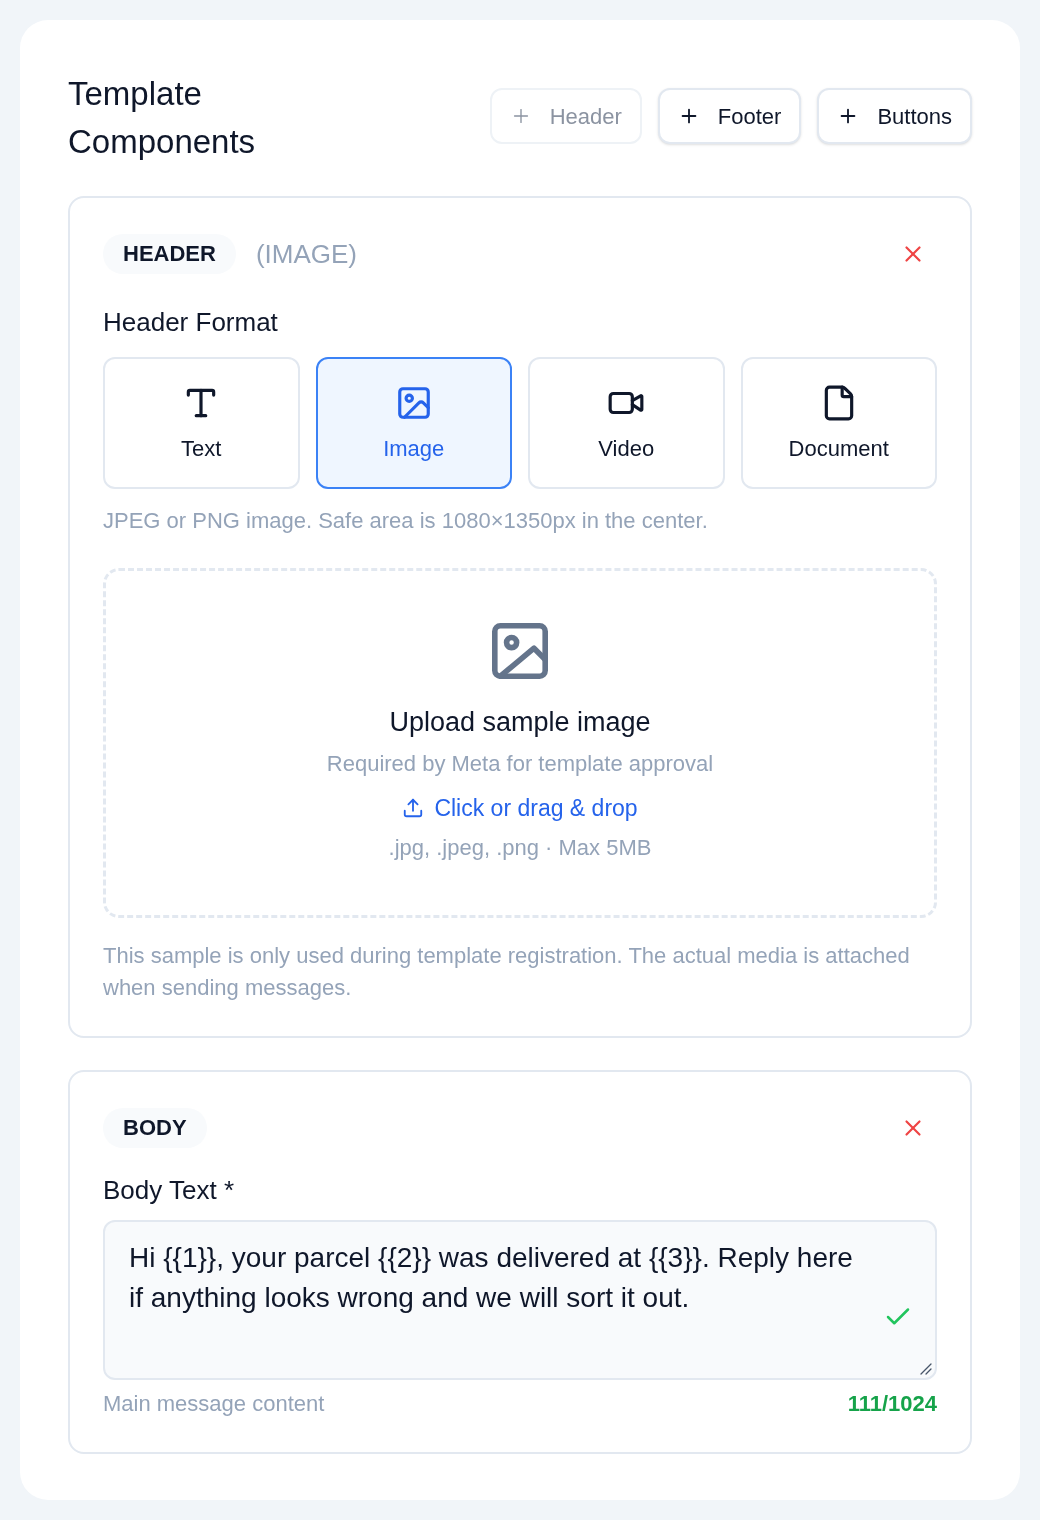 The width and height of the screenshot is (1040, 1520). I want to click on upload-icon, so click(413, 808).